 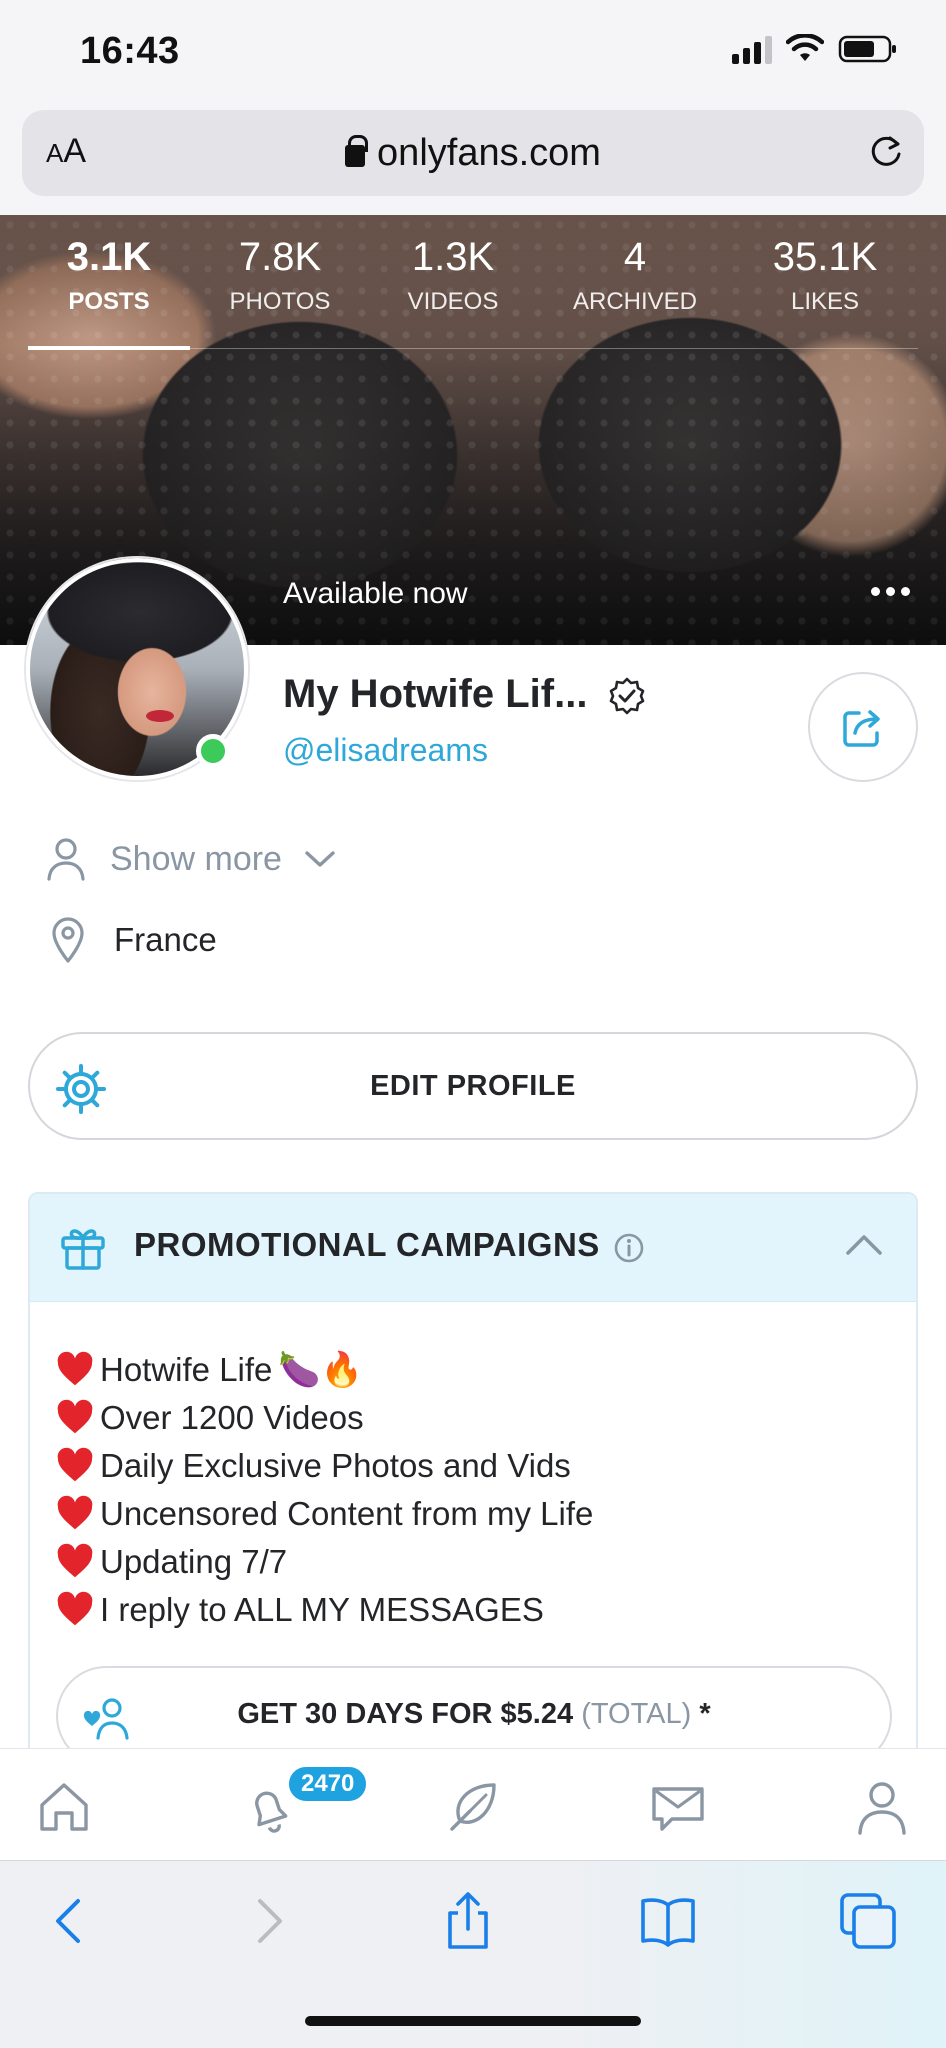 What do you see at coordinates (453, 301) in the screenshot?
I see `stat-label: VIDEOS` at bounding box center [453, 301].